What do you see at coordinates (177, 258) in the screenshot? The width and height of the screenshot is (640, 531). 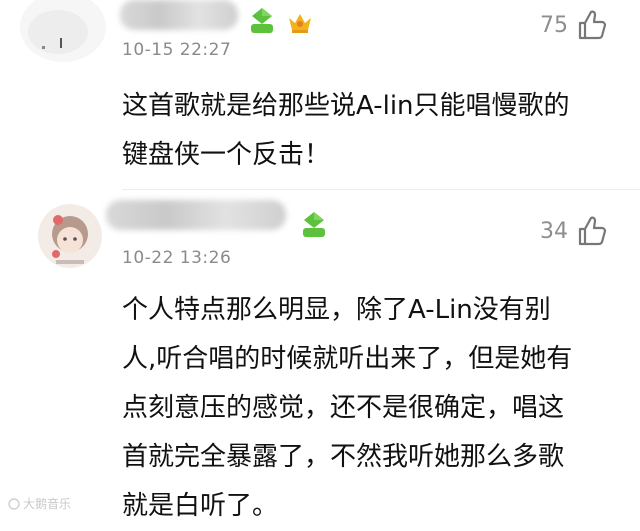 I see `comment-timestamp: 10-22 13:26` at bounding box center [177, 258].